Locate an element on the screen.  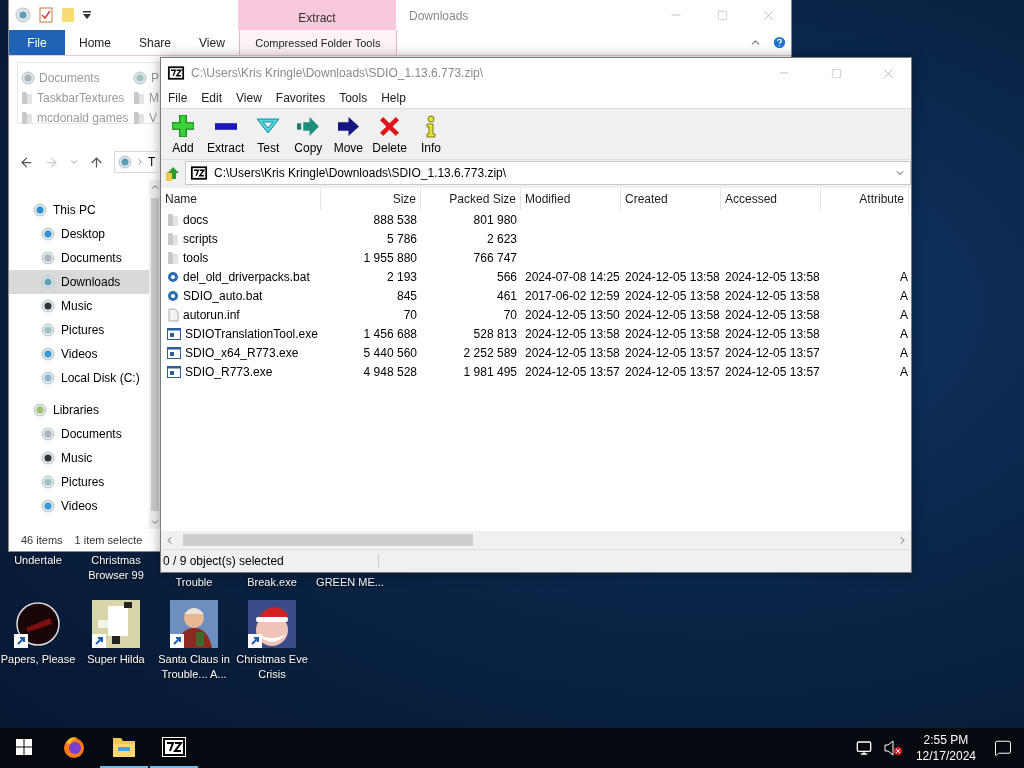
desktop-shortcut: Christmas Browser 99 is located at coordinates (116, 568).